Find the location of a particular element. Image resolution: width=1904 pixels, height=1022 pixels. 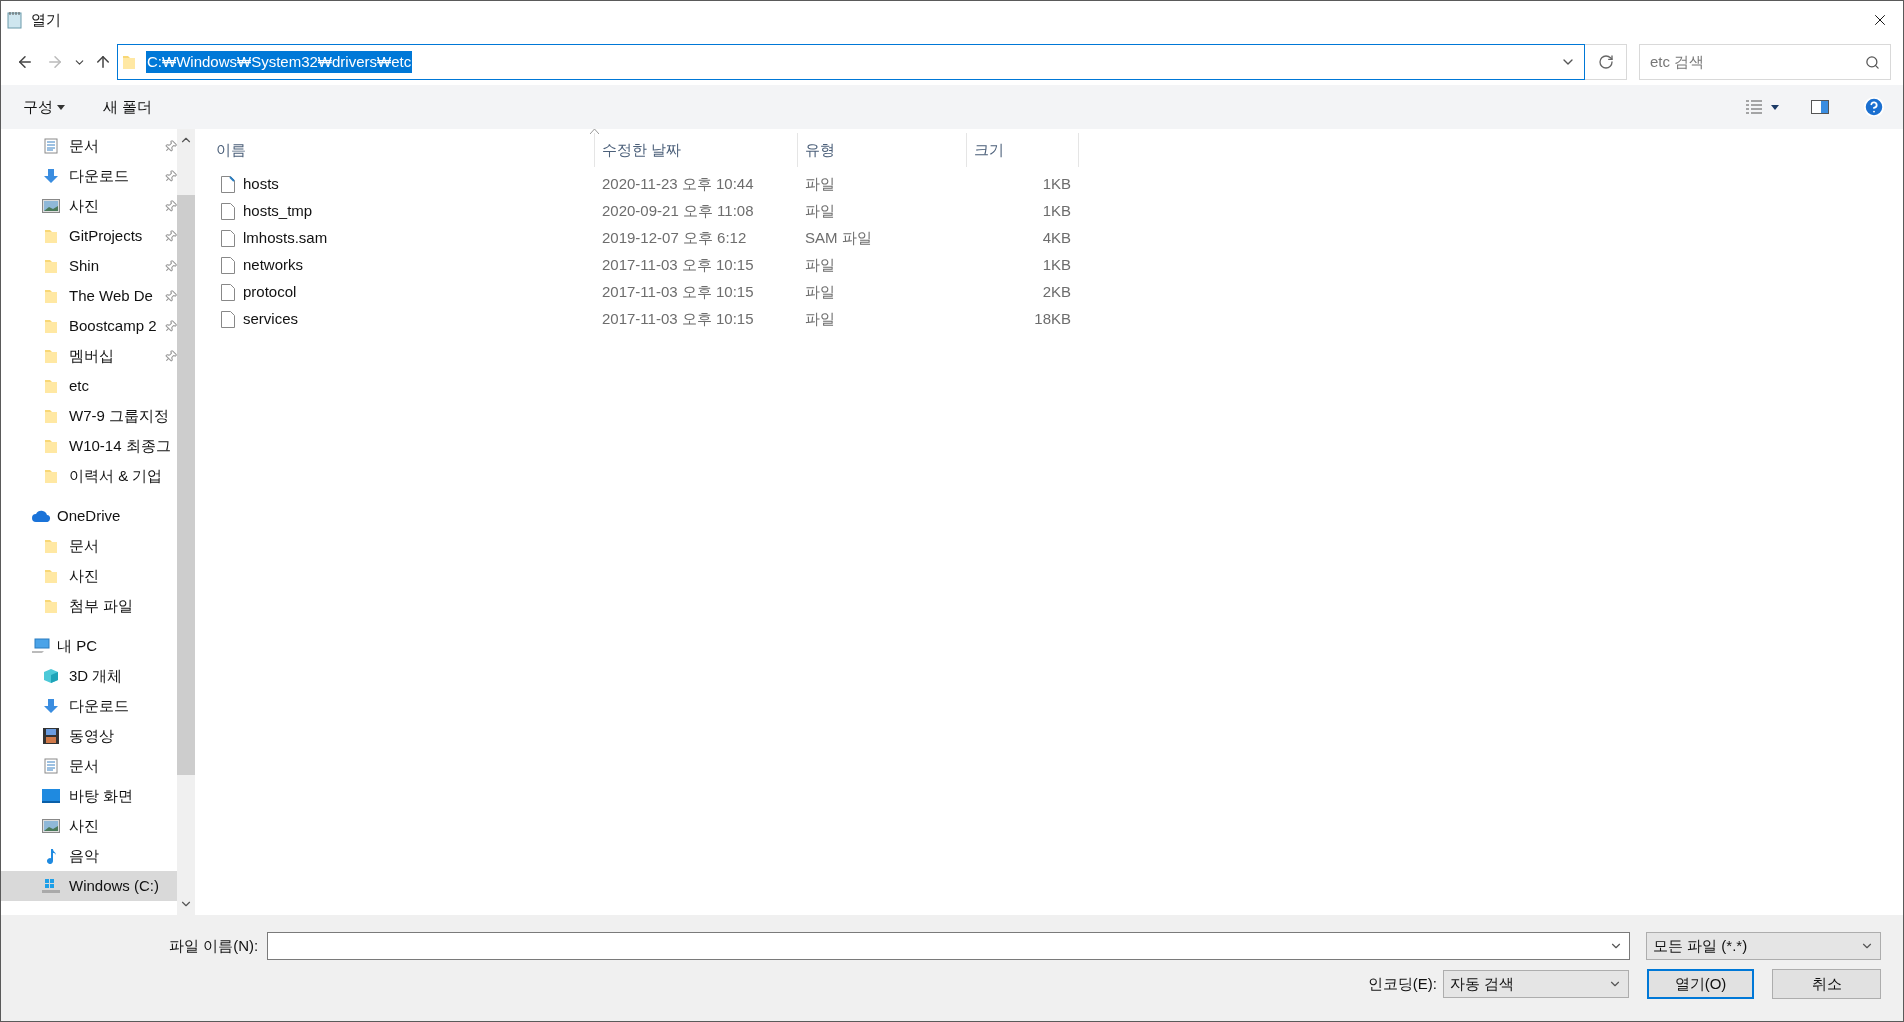

organize-menu-button: 구성 is located at coordinates (44, 107).